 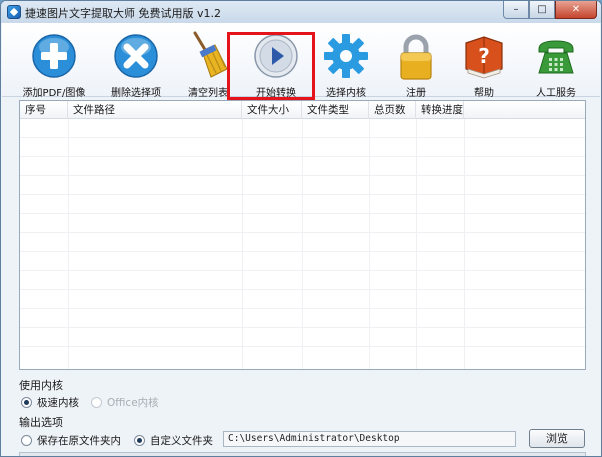 I want to click on engine-office-label: Office内核, so click(x=133, y=403).